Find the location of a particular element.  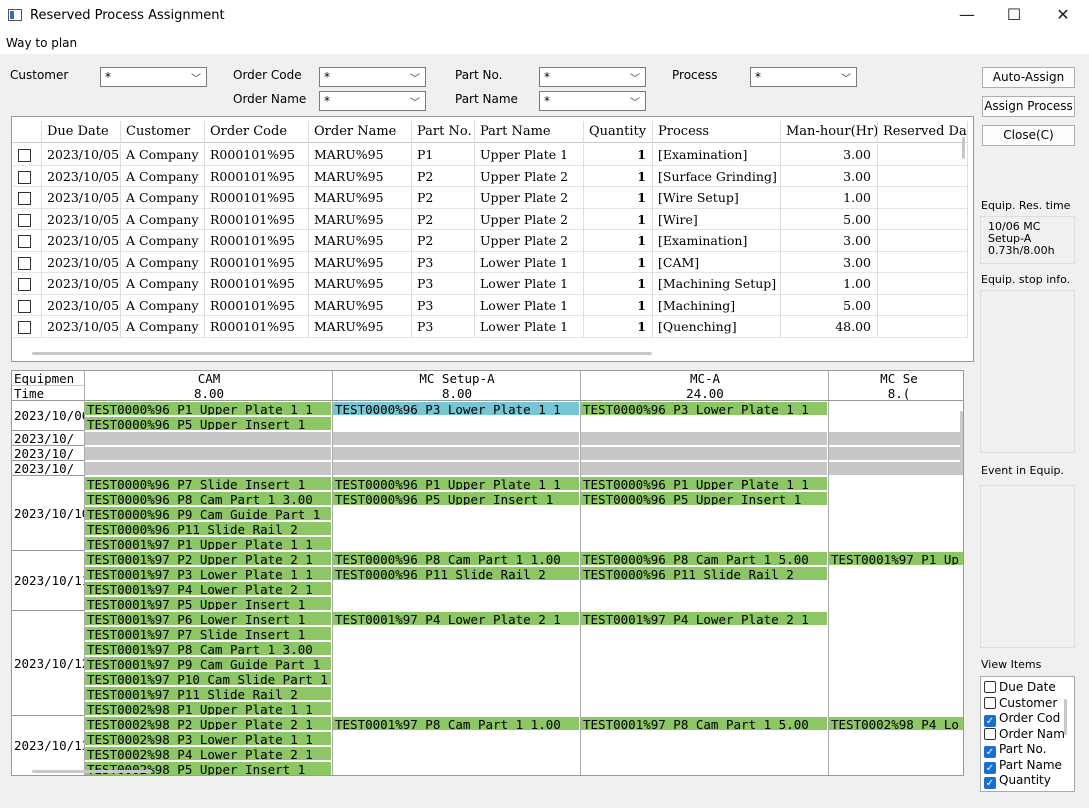

table-hscroll-thumb is located at coordinates (342, 353).